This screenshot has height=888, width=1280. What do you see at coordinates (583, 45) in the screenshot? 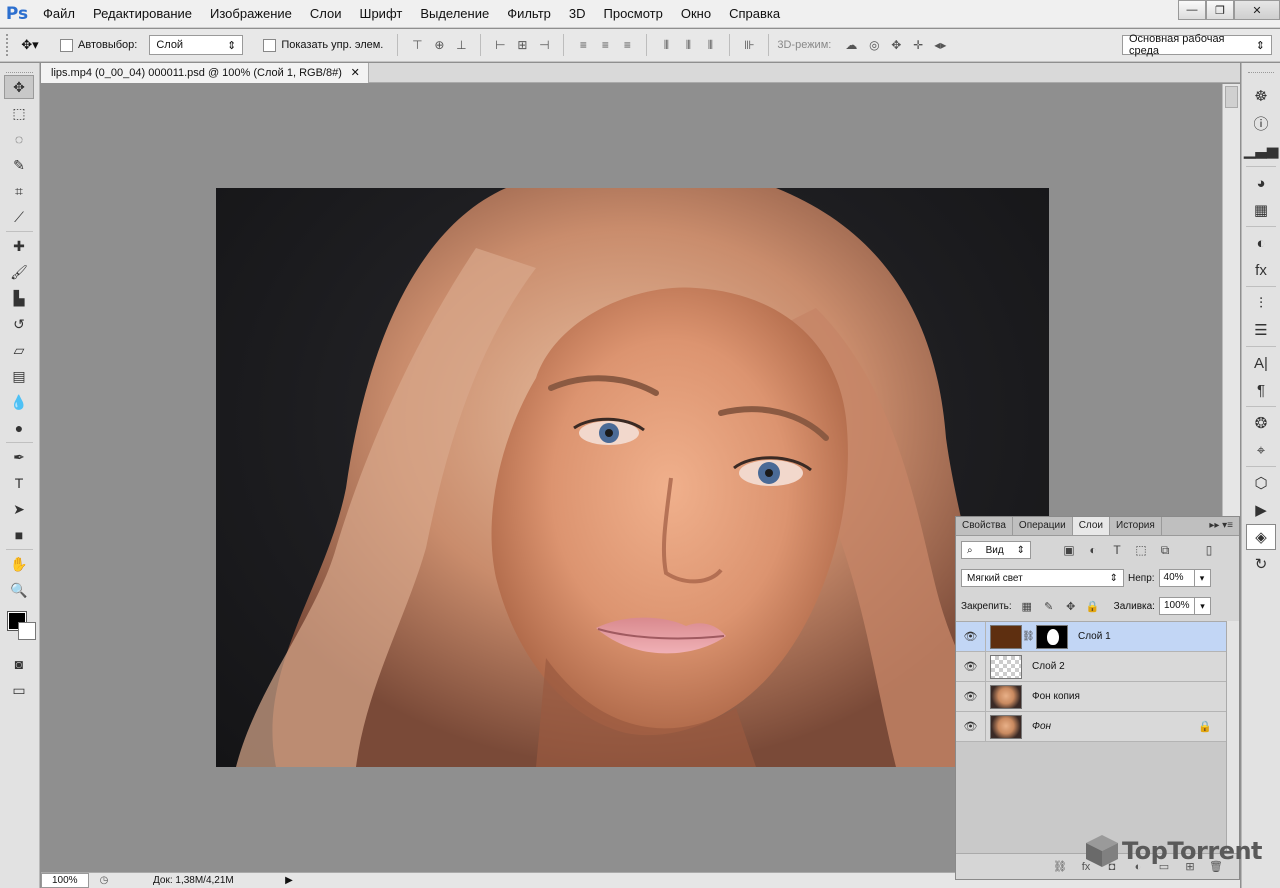
I see `distribute-top-icon: ≡` at bounding box center [583, 45].